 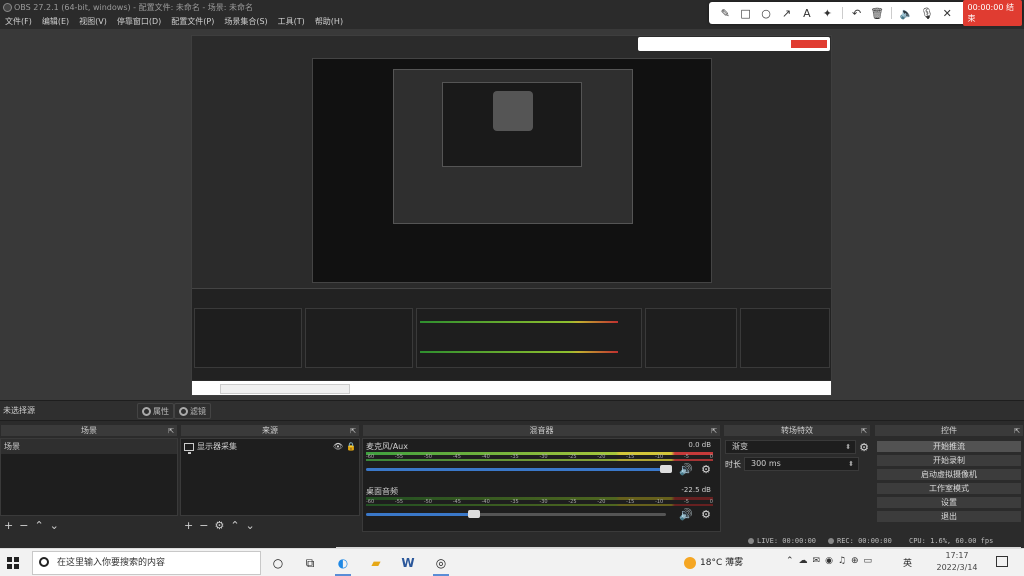 I want to click on weather-widget: 18°C 薄雾, so click(x=713, y=563).